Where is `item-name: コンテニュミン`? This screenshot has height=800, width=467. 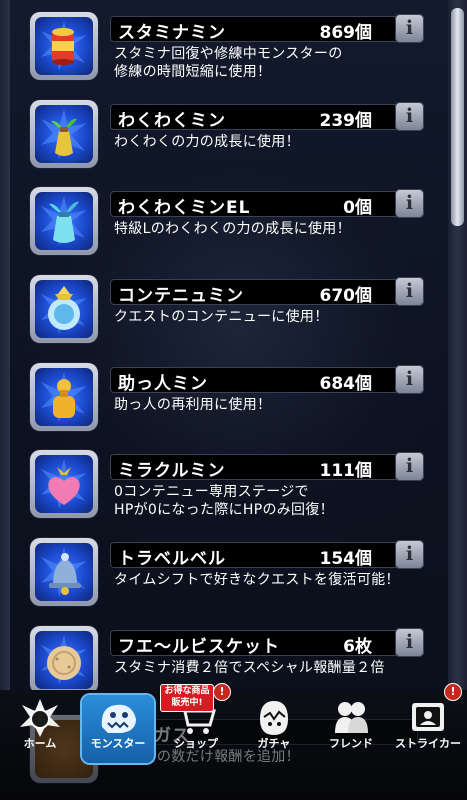
item-name: コンテニュミン is located at coordinates (181, 296).